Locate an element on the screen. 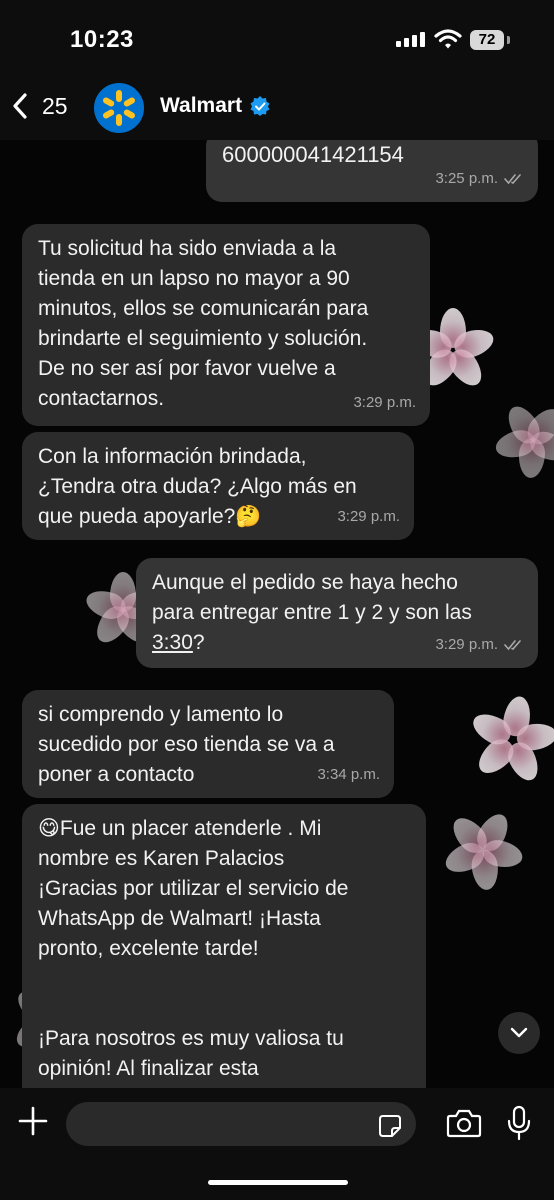  message-line: minutos, ellos se comunicarán para is located at coordinates (203, 308).